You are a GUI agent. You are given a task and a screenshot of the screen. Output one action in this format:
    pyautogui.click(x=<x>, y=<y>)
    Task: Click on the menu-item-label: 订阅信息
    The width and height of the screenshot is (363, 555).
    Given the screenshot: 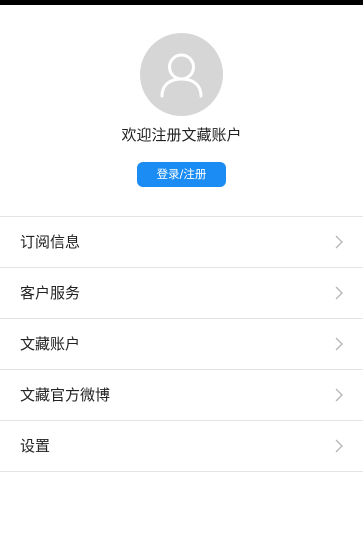 What is the action you would take?
    pyautogui.click(x=50, y=242)
    